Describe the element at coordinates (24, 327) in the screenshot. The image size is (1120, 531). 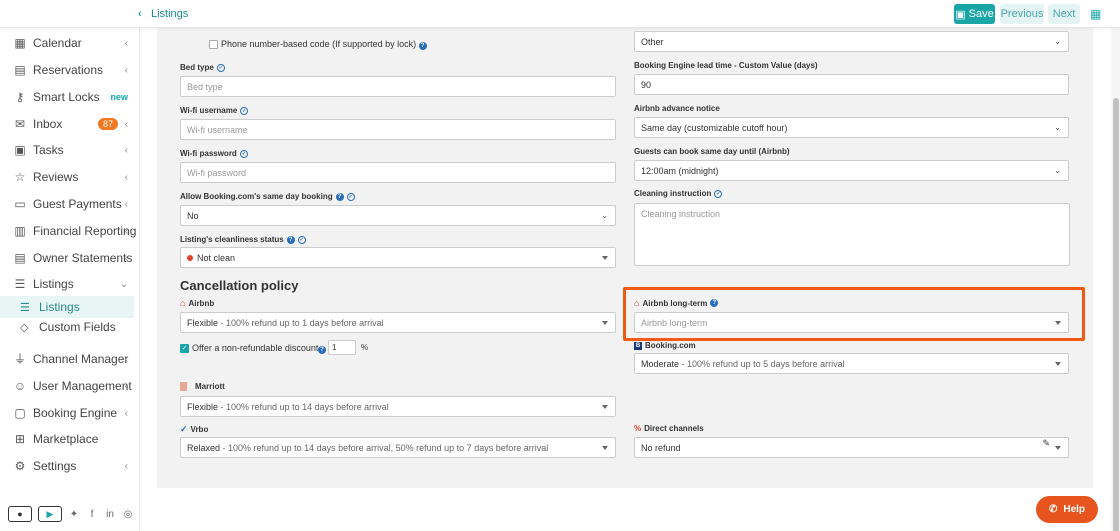
I see `tag-icon: ◇` at that location.